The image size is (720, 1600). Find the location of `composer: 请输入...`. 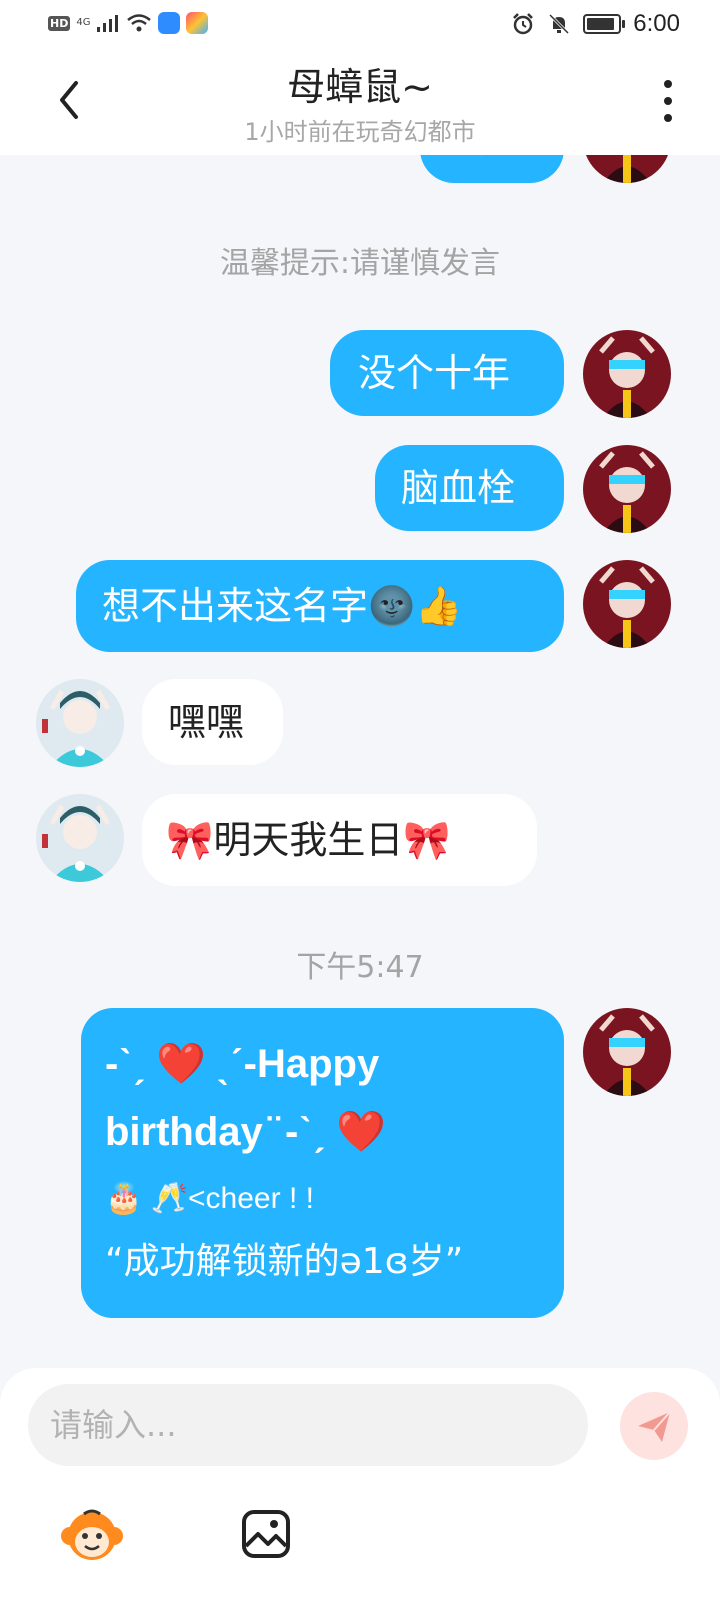

composer: 请输入... is located at coordinates (360, 1484).